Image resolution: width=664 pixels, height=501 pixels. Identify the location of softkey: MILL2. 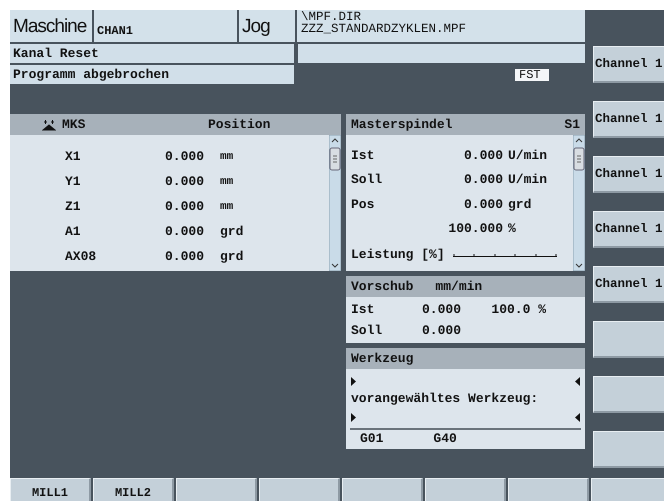
(133, 489).